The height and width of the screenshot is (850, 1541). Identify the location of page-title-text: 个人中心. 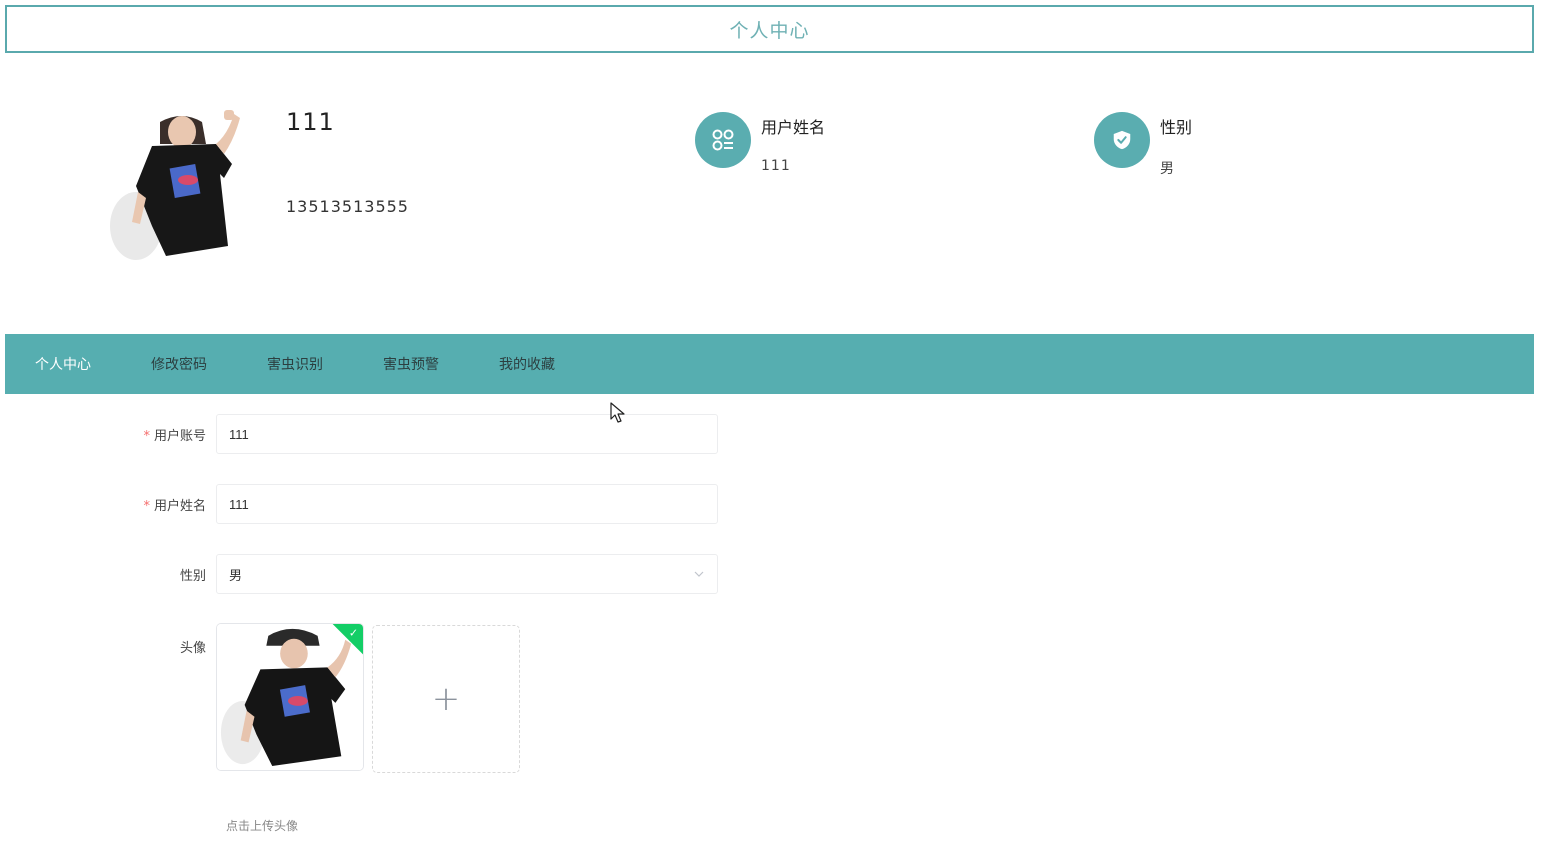
(769, 30).